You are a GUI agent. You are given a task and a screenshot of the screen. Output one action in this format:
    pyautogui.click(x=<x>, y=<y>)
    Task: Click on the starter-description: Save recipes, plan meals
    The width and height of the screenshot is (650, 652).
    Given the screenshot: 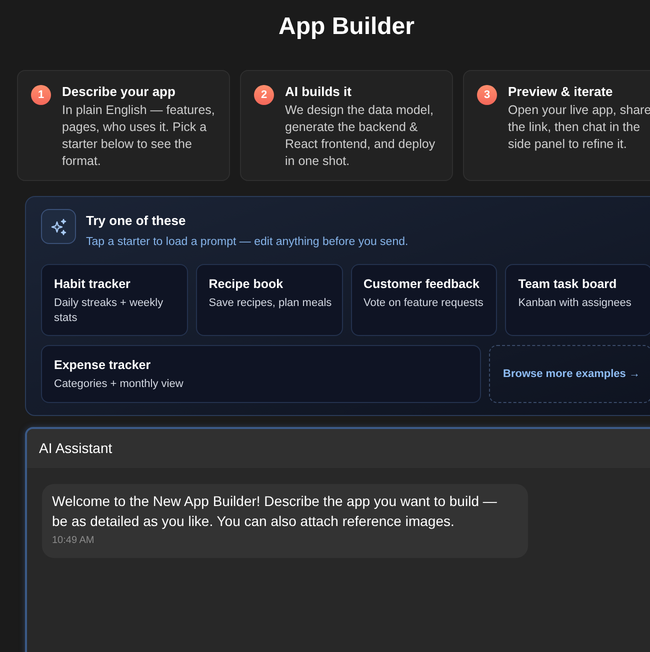 What is the action you would take?
    pyautogui.click(x=270, y=303)
    